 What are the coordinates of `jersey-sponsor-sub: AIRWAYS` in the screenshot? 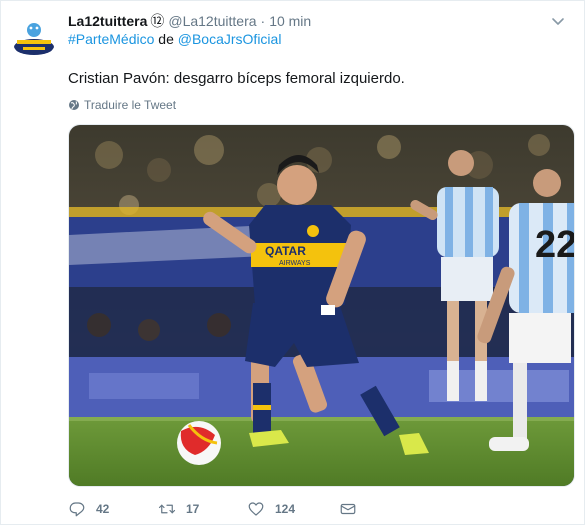 It's located at (295, 263).